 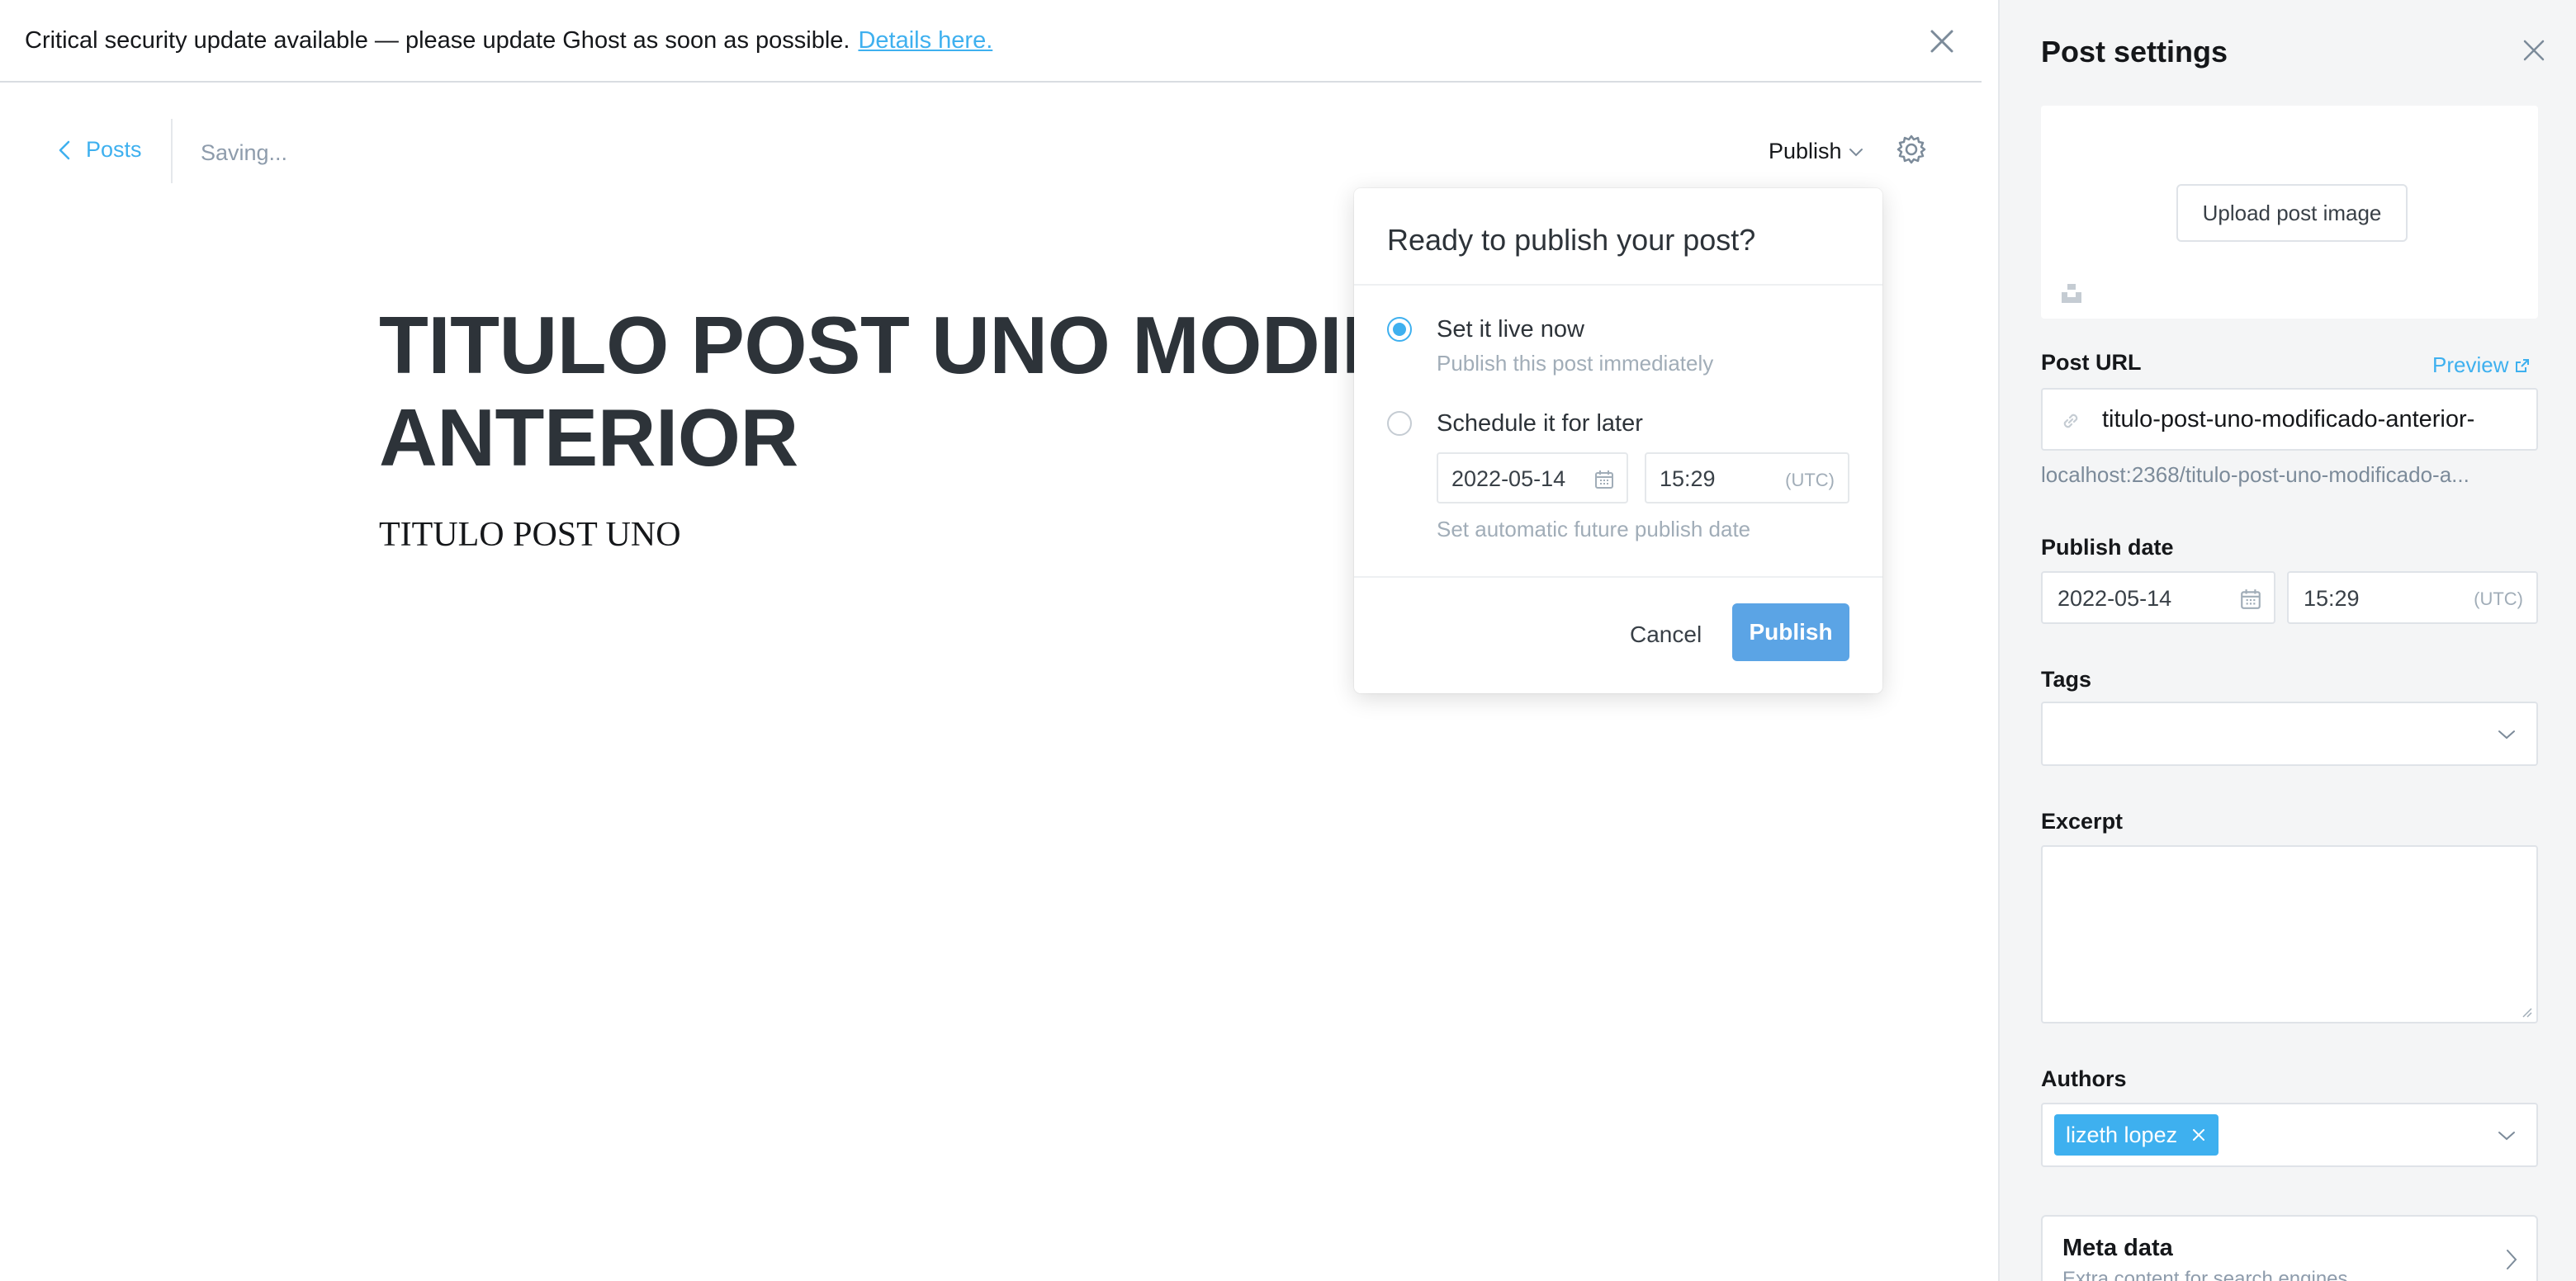 I want to click on chevron-left-icon, so click(x=64, y=149).